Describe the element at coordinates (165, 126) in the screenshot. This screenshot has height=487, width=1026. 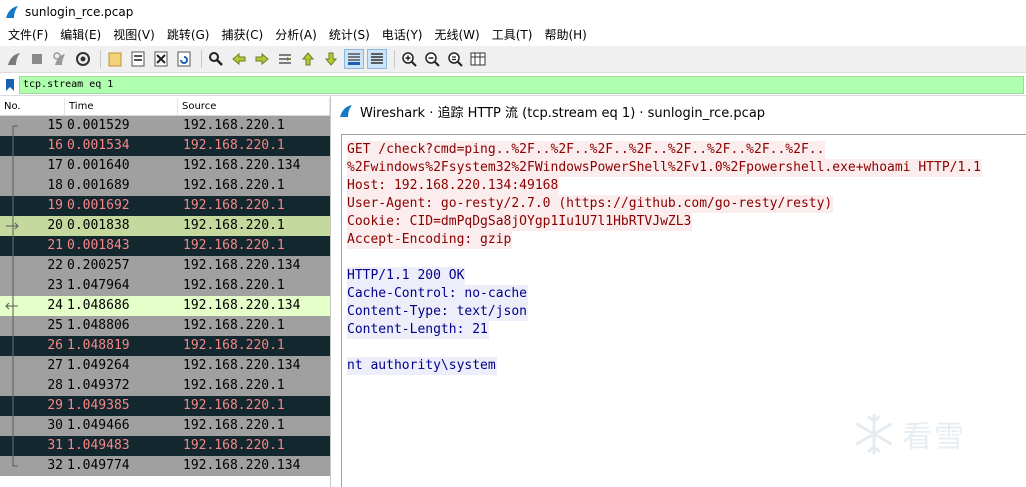
I see `table-row: 15 0.001529 192.168.220.1` at that location.